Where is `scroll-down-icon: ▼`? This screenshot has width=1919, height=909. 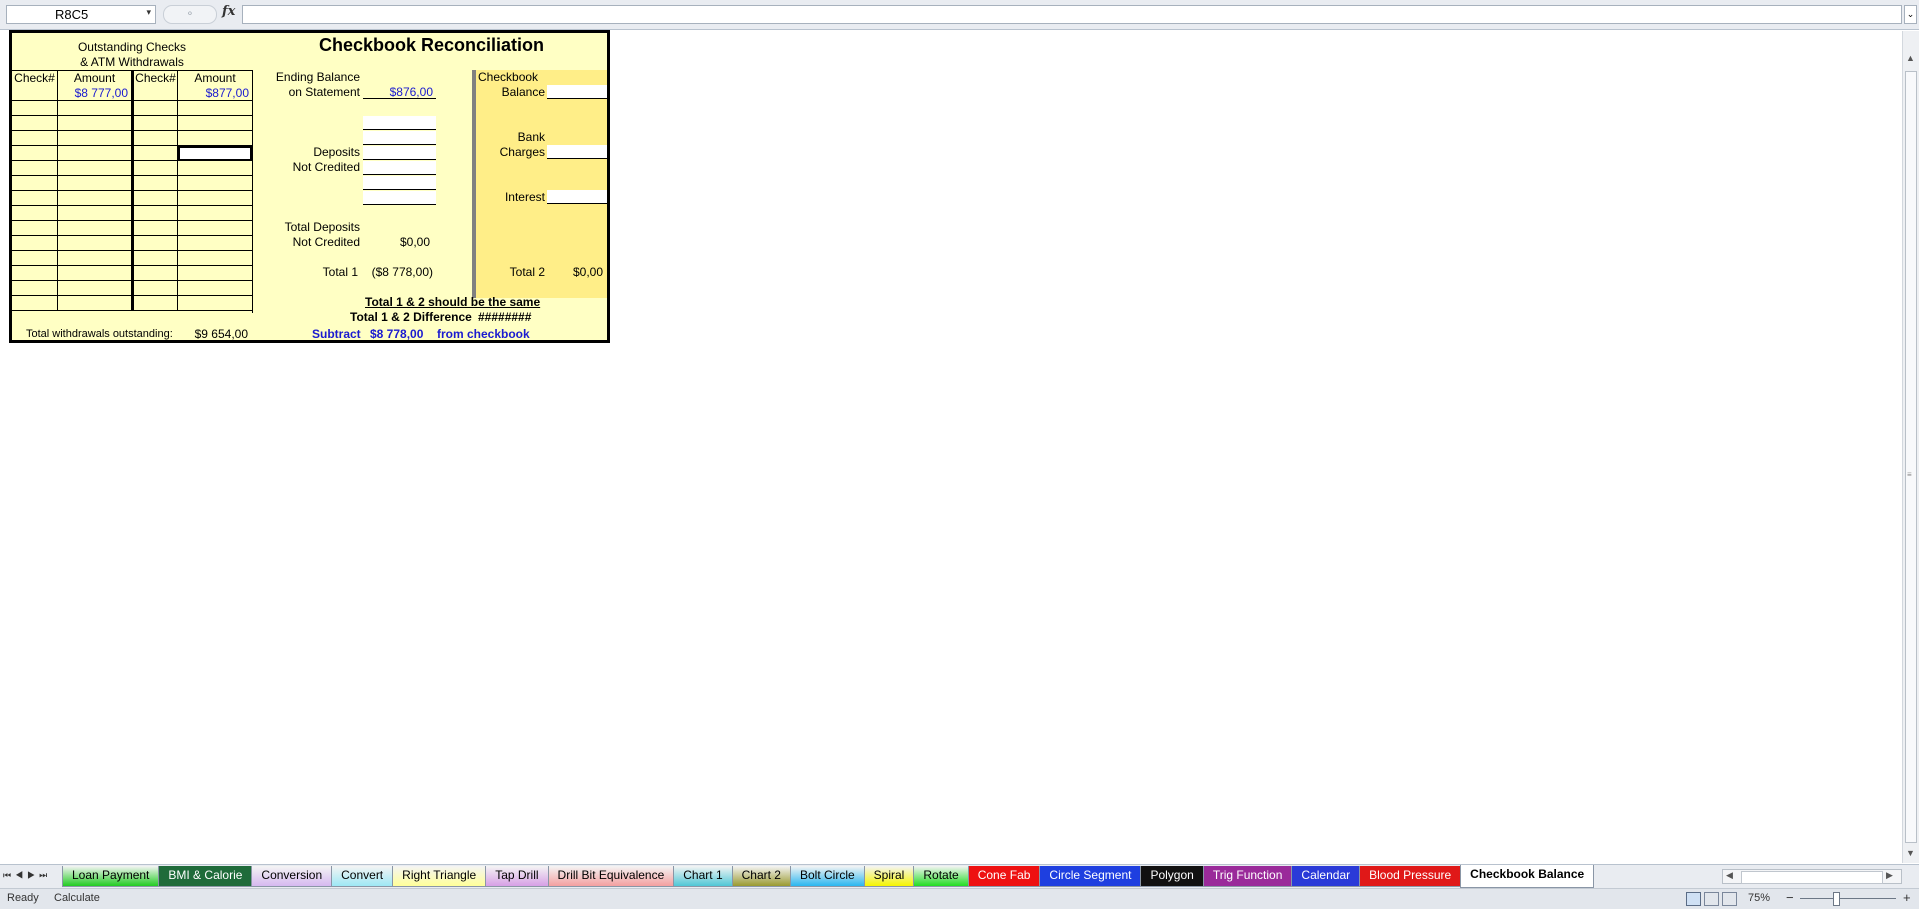 scroll-down-icon: ▼ is located at coordinates (1910, 853).